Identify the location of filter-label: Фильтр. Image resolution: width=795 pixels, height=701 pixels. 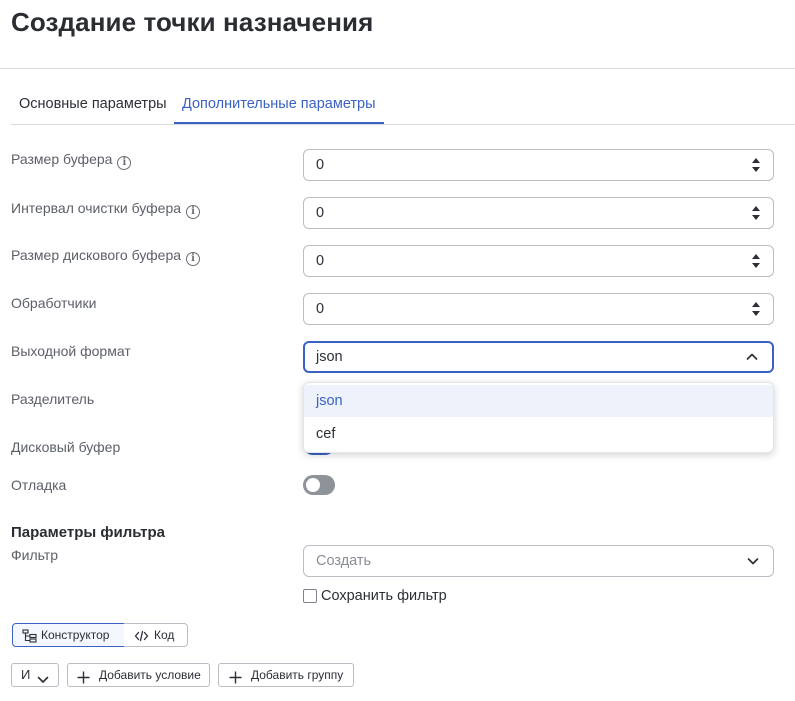
(35, 555).